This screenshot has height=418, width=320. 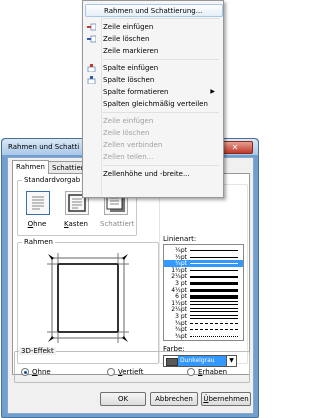 I want to click on preset-none-icon, so click(x=38, y=203).